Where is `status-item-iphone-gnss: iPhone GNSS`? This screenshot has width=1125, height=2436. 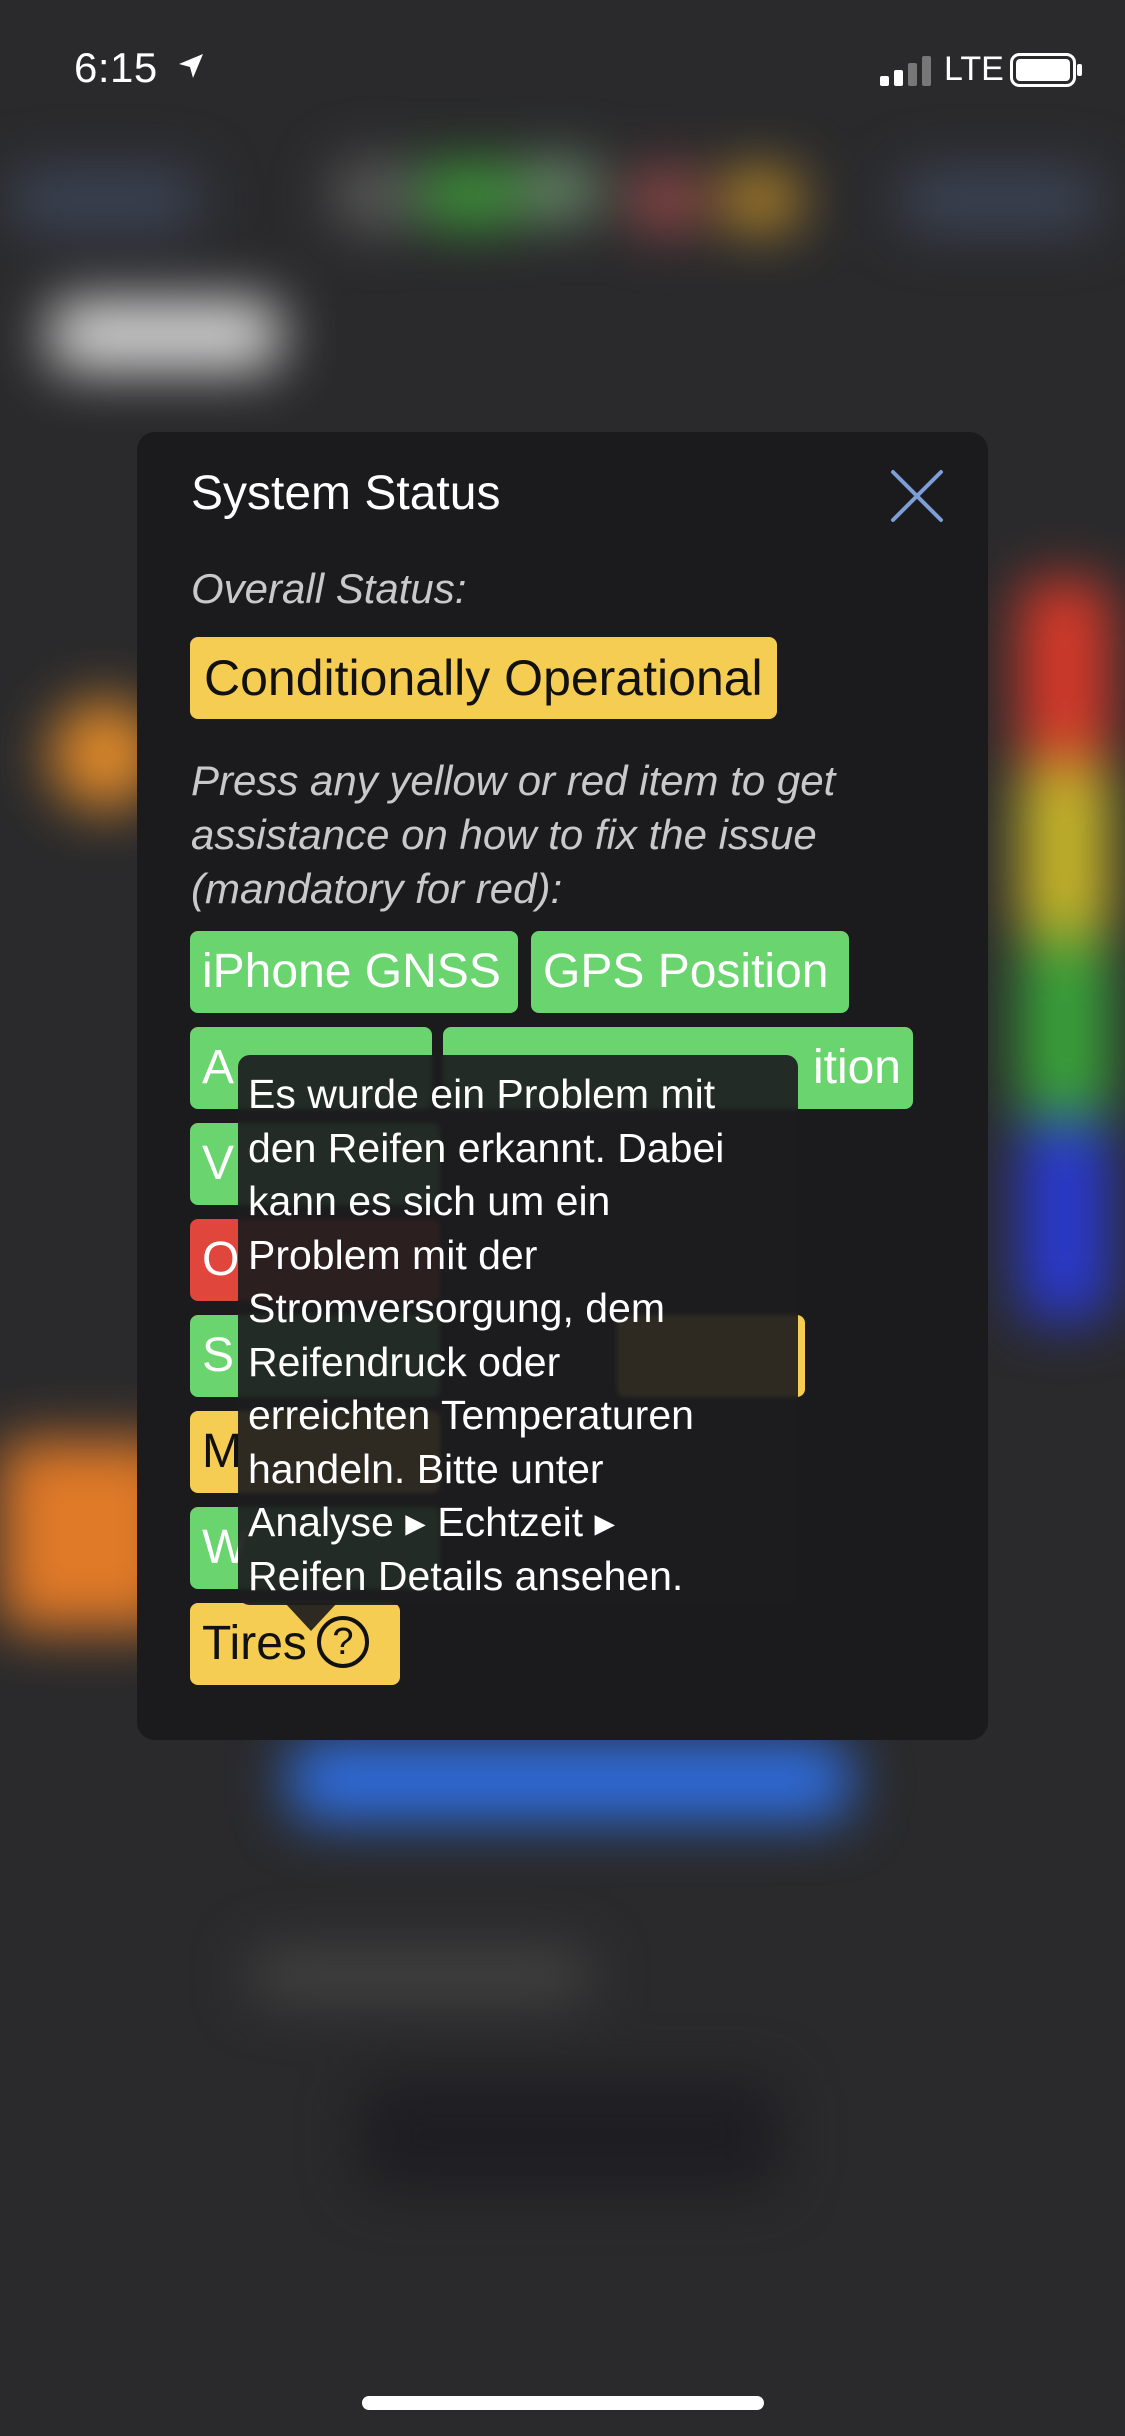 status-item-iphone-gnss: iPhone GNSS is located at coordinates (354, 972).